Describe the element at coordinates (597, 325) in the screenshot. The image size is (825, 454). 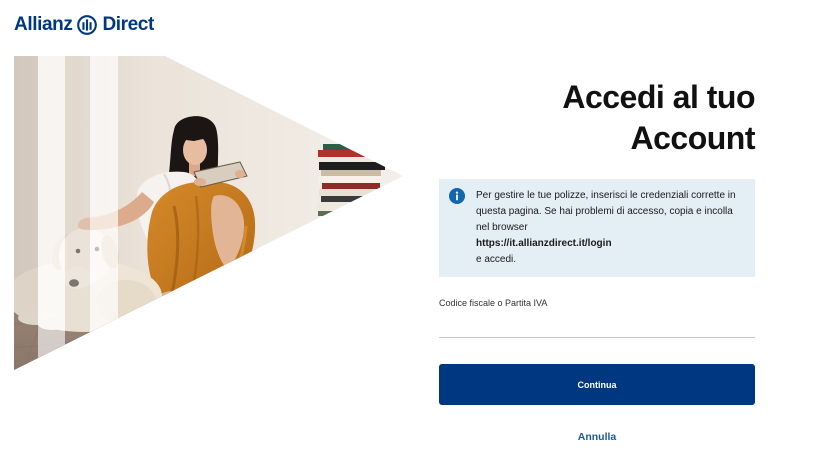
I see `tax-code-input` at that location.